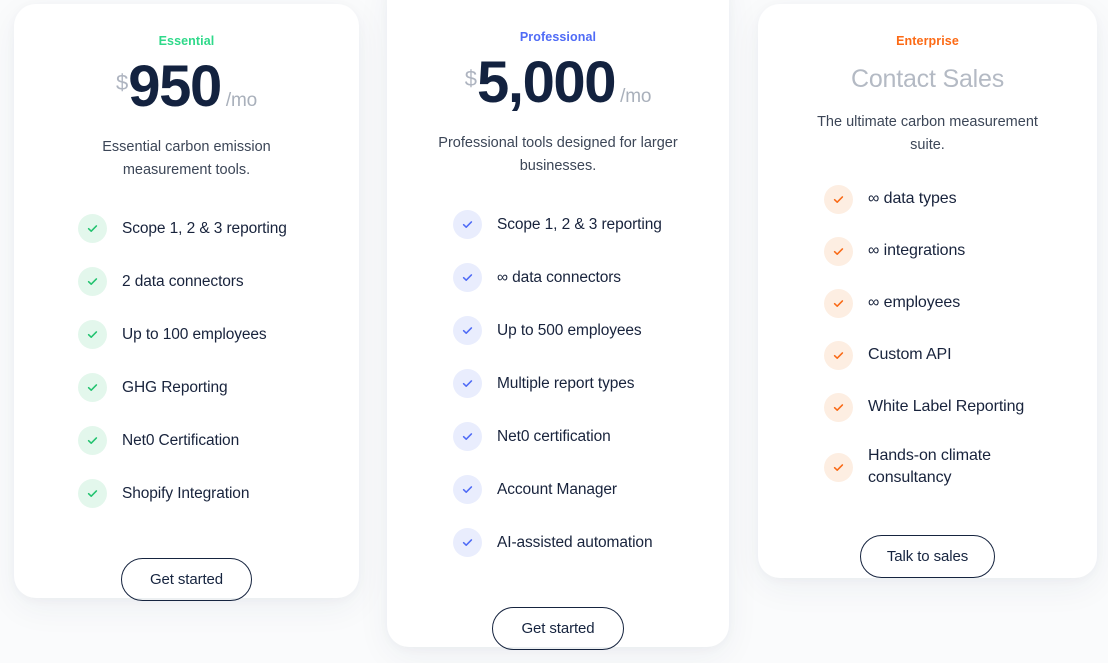 The width and height of the screenshot is (1108, 663). I want to click on feature-label: 2 data connectors, so click(183, 281).